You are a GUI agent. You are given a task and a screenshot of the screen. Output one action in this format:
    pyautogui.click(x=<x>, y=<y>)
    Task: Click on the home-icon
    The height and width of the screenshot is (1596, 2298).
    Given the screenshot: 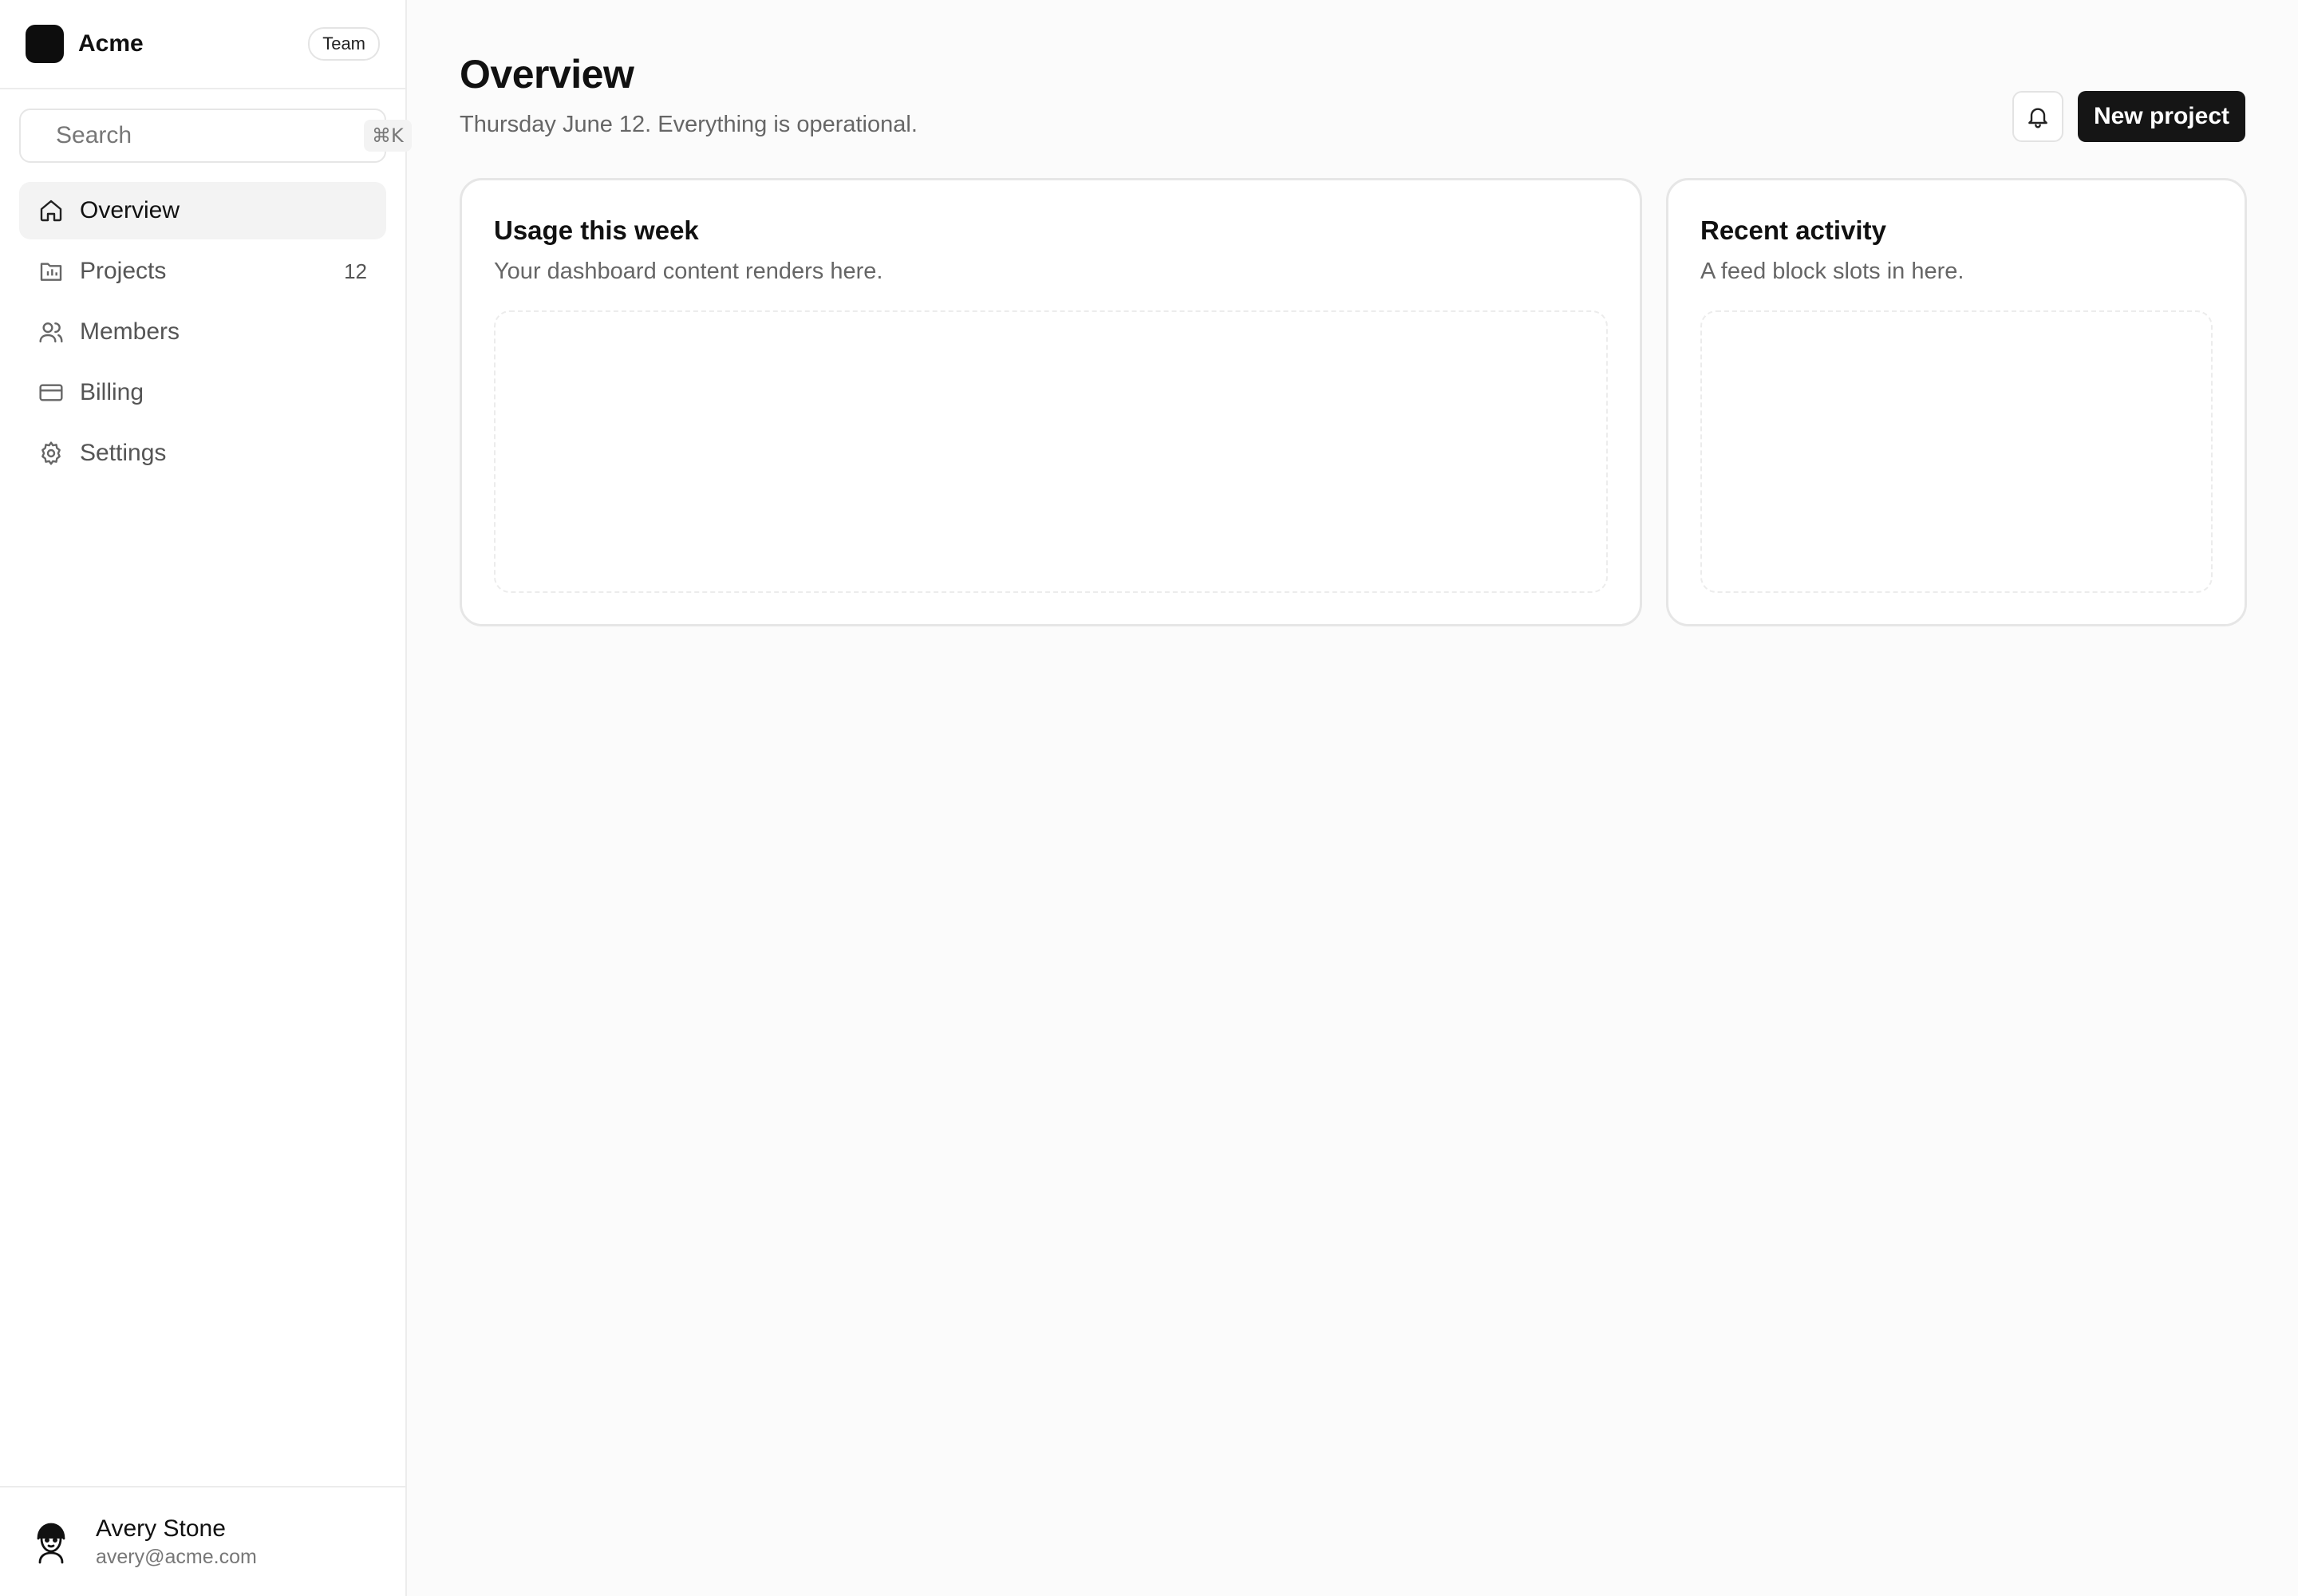 What is the action you would take?
    pyautogui.click(x=51, y=211)
    